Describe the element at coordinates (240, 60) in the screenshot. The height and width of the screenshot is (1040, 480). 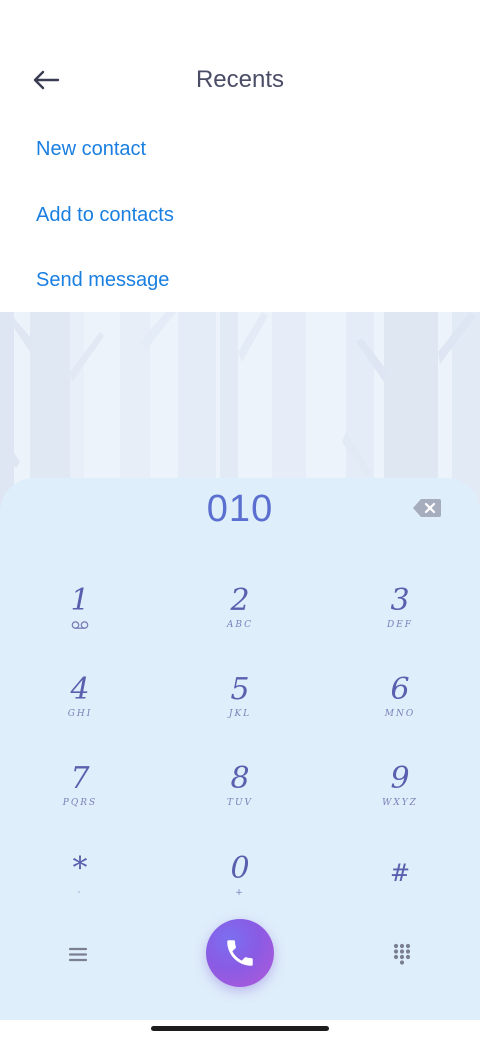
I see `header: Recents` at that location.